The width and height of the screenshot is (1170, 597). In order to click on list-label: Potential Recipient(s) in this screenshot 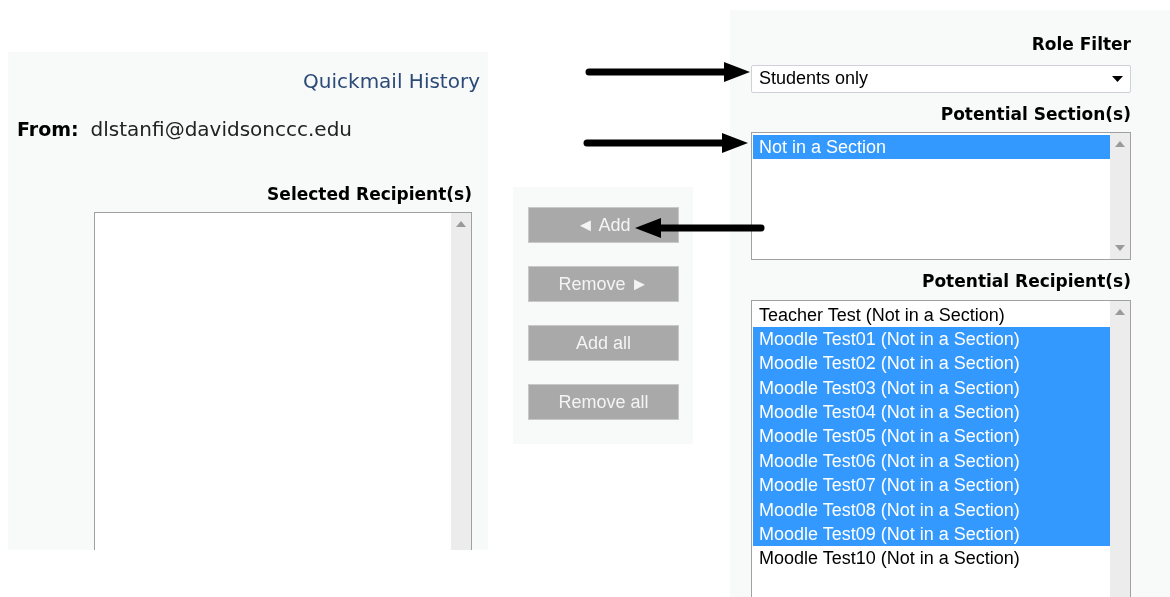, I will do `click(1026, 281)`.